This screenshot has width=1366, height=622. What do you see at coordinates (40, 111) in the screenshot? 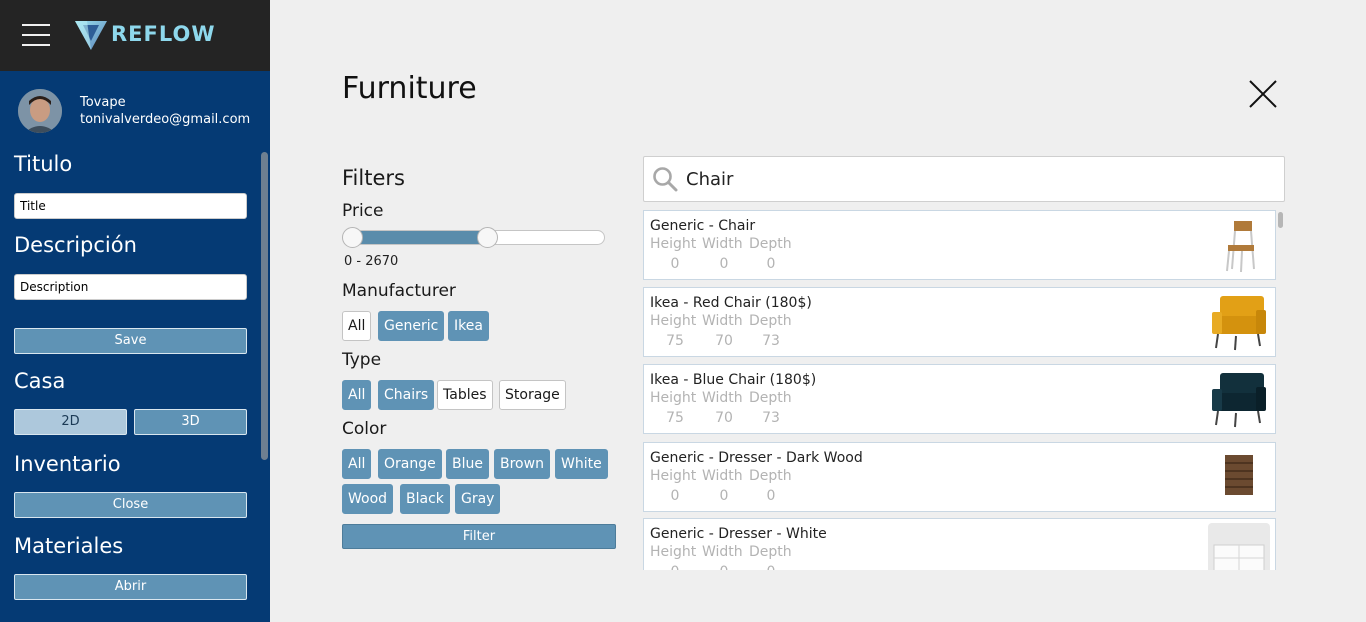
I see `avatar` at bounding box center [40, 111].